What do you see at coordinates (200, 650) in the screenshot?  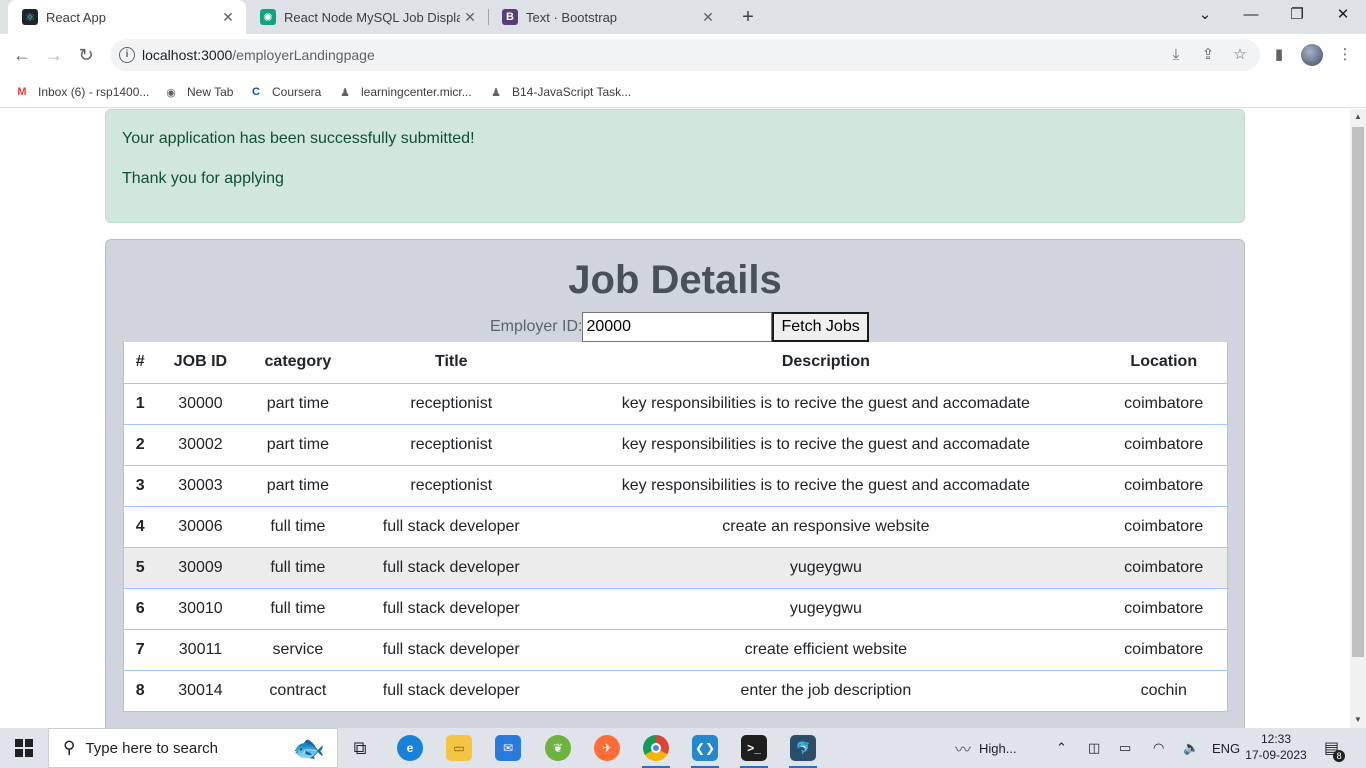 I see `job-id-cell: 30011` at bounding box center [200, 650].